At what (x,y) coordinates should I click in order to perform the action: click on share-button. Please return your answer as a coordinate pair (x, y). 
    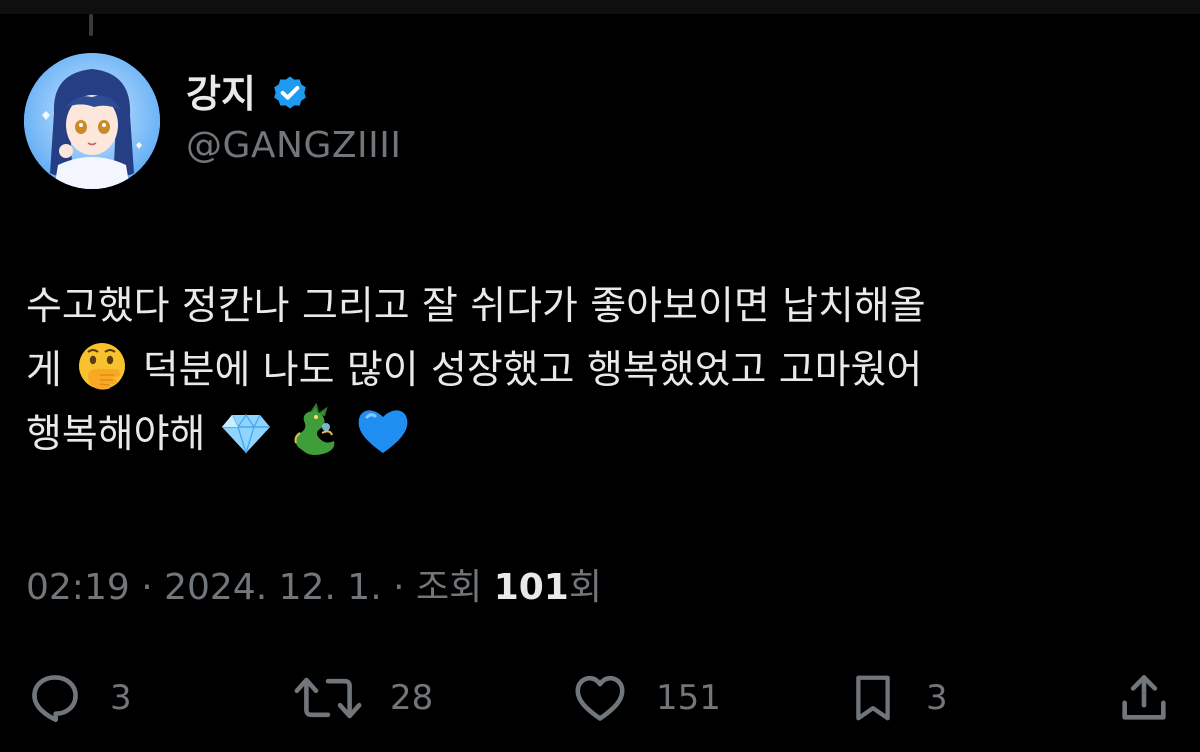
    Looking at the image, I should click on (1144, 698).